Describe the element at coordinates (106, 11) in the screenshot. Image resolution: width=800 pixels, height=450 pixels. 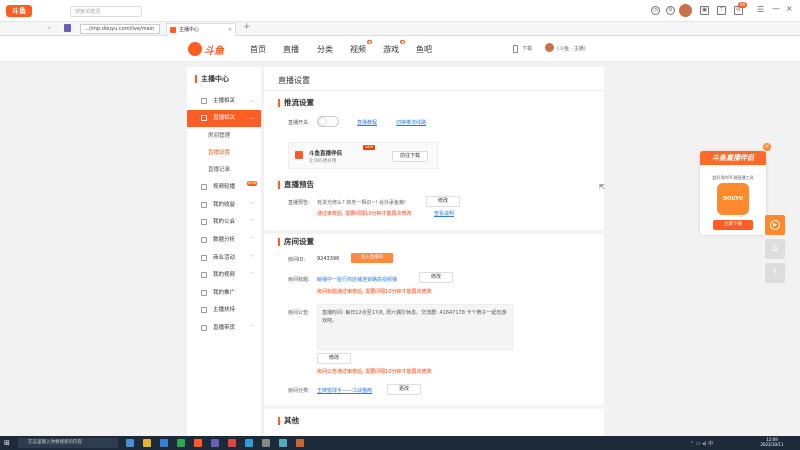
I see `browser-search-input: 搜索关键词` at that location.